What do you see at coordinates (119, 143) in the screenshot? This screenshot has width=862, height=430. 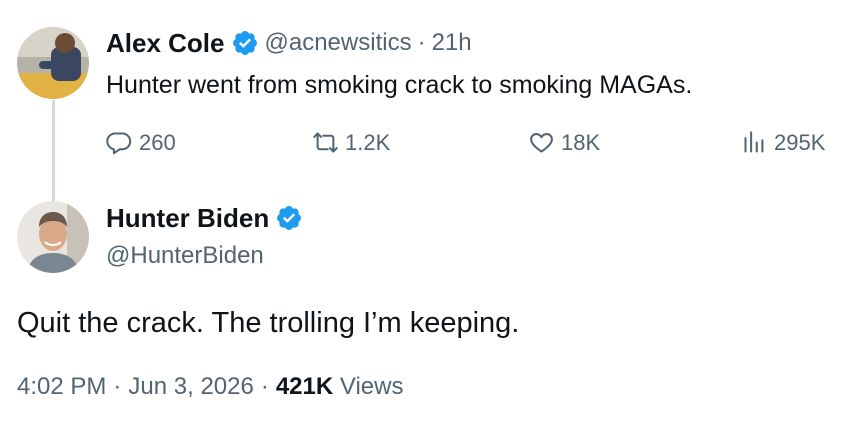 I see `reply-icon` at bounding box center [119, 143].